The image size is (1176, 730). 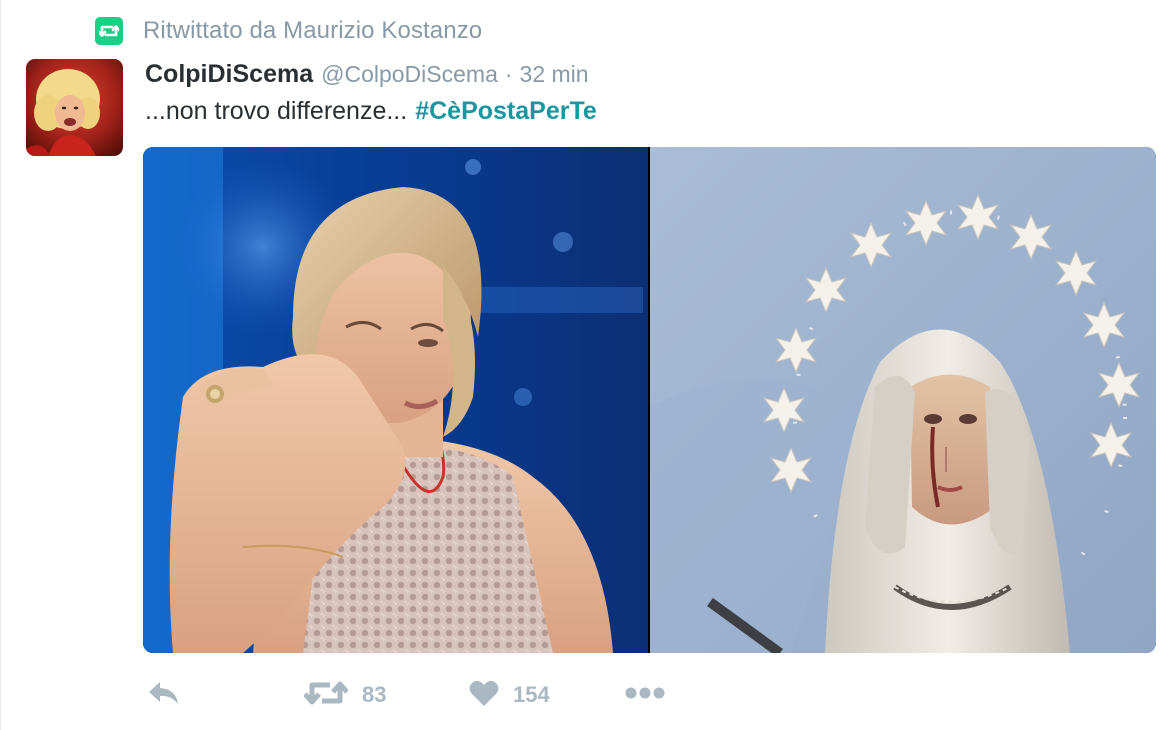 I want to click on reply-button, so click(x=163, y=695).